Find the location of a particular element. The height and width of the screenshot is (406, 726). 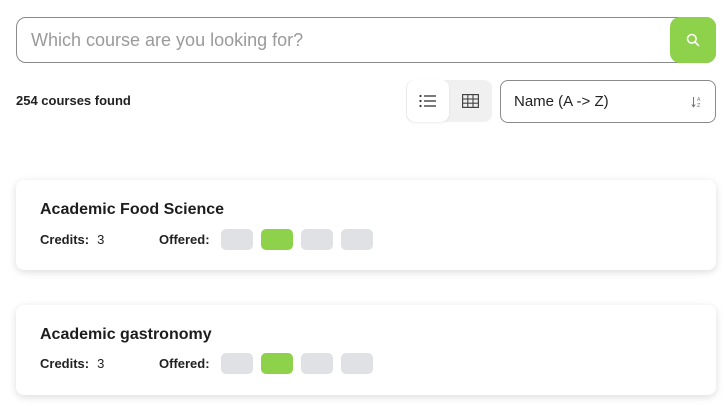

sort-az-icon: A Z is located at coordinates (696, 102).